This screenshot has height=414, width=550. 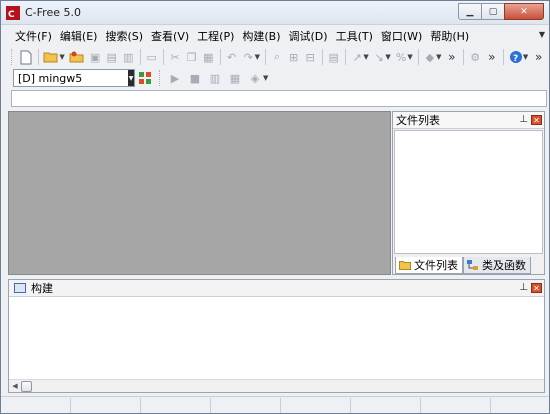 I want to click on menu-file: 文件(F), so click(x=33, y=36).